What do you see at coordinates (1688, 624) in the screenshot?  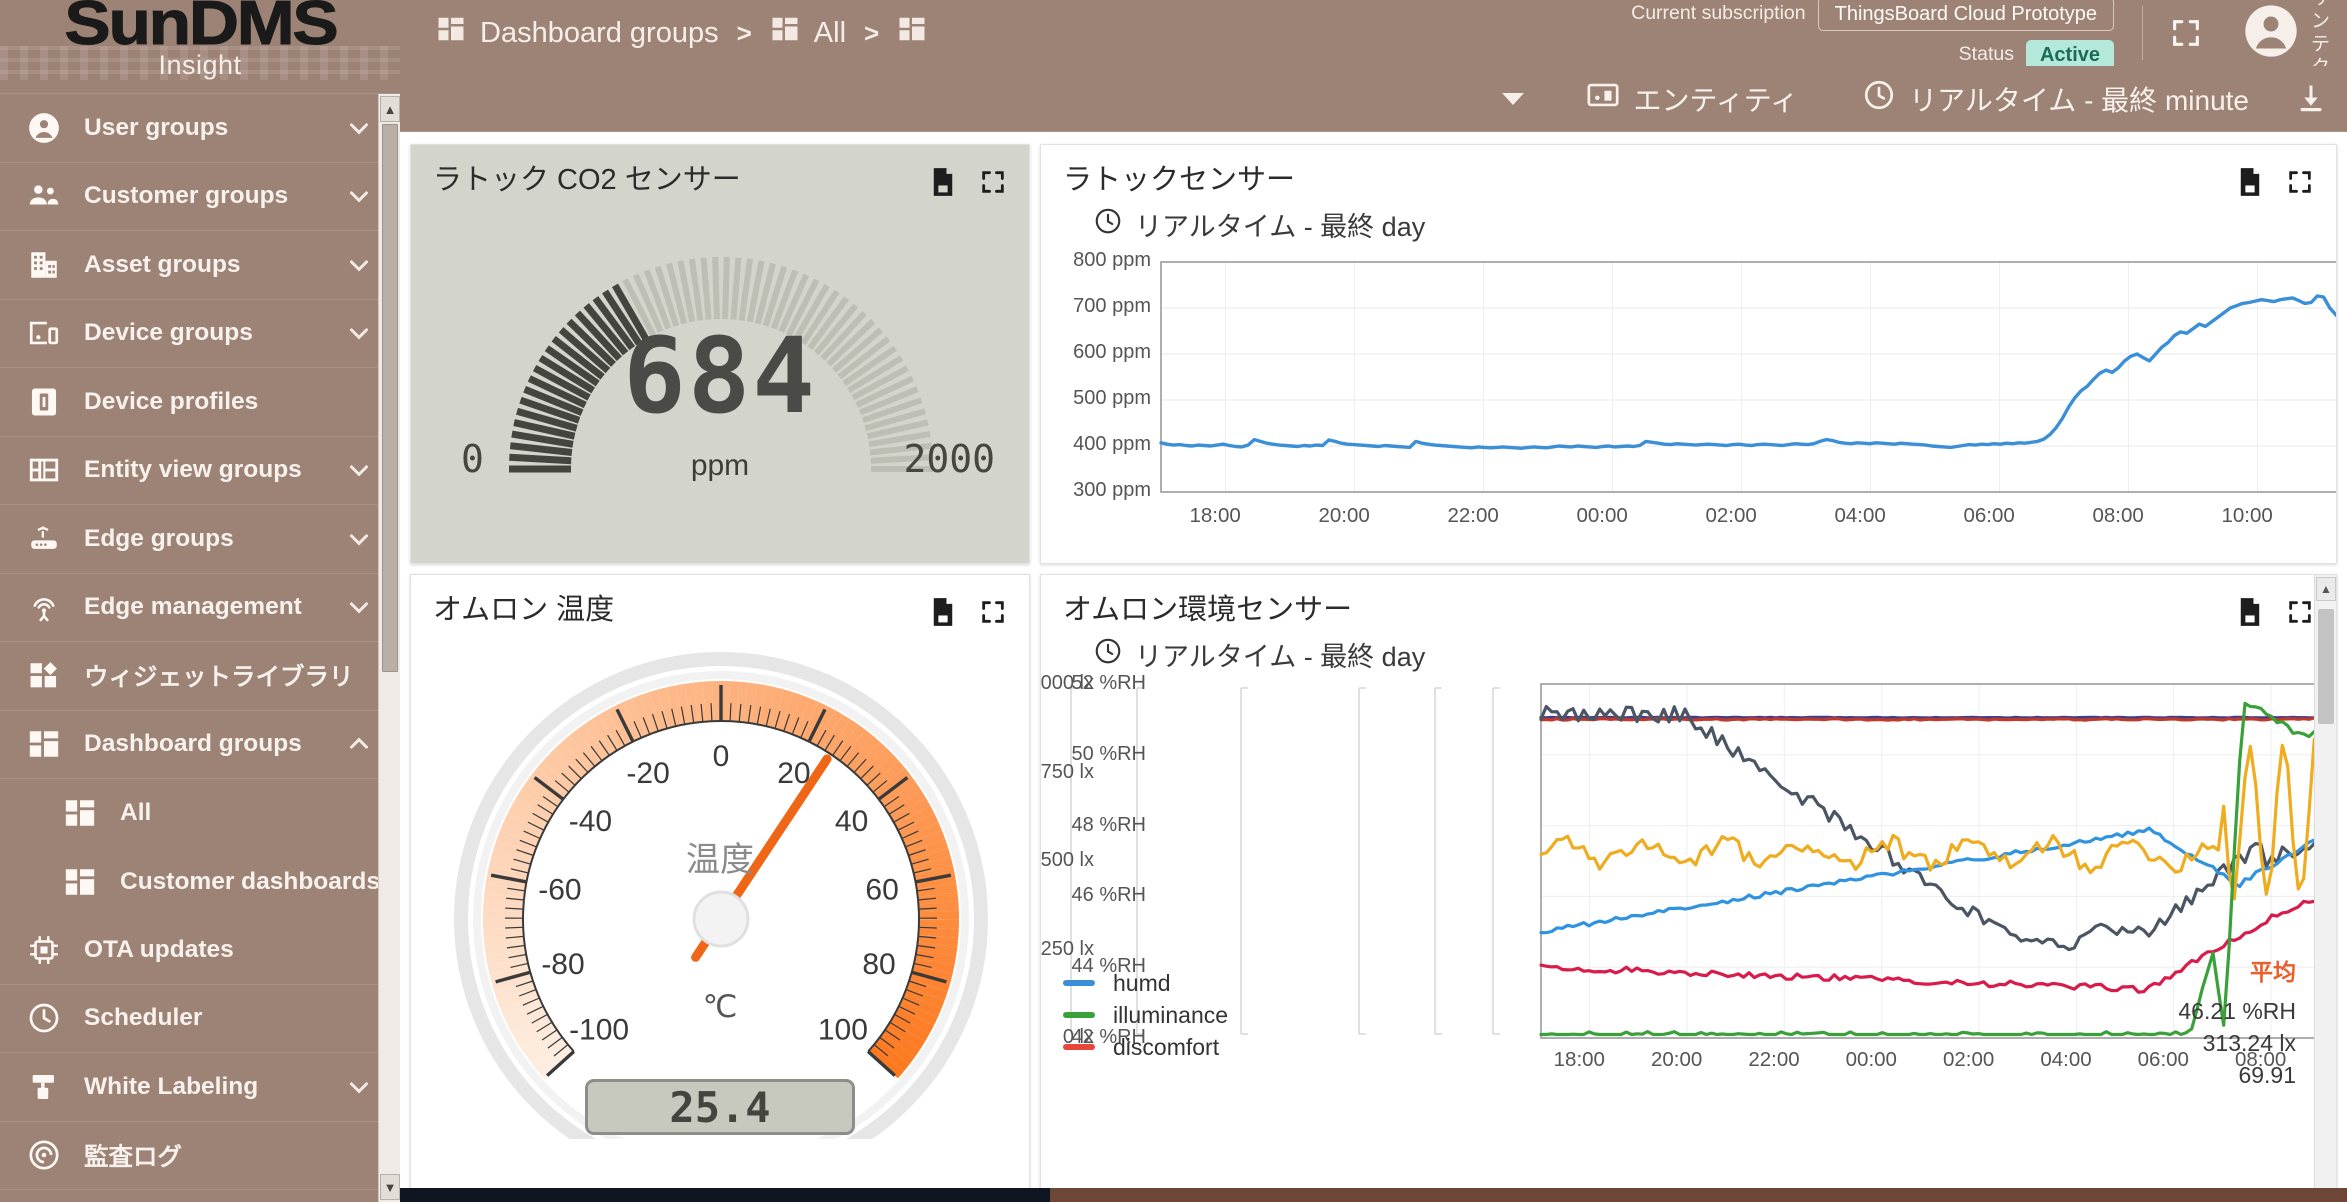 I see `widget-header: オムロン環境センサー リアルタイム - 最終 day` at bounding box center [1688, 624].